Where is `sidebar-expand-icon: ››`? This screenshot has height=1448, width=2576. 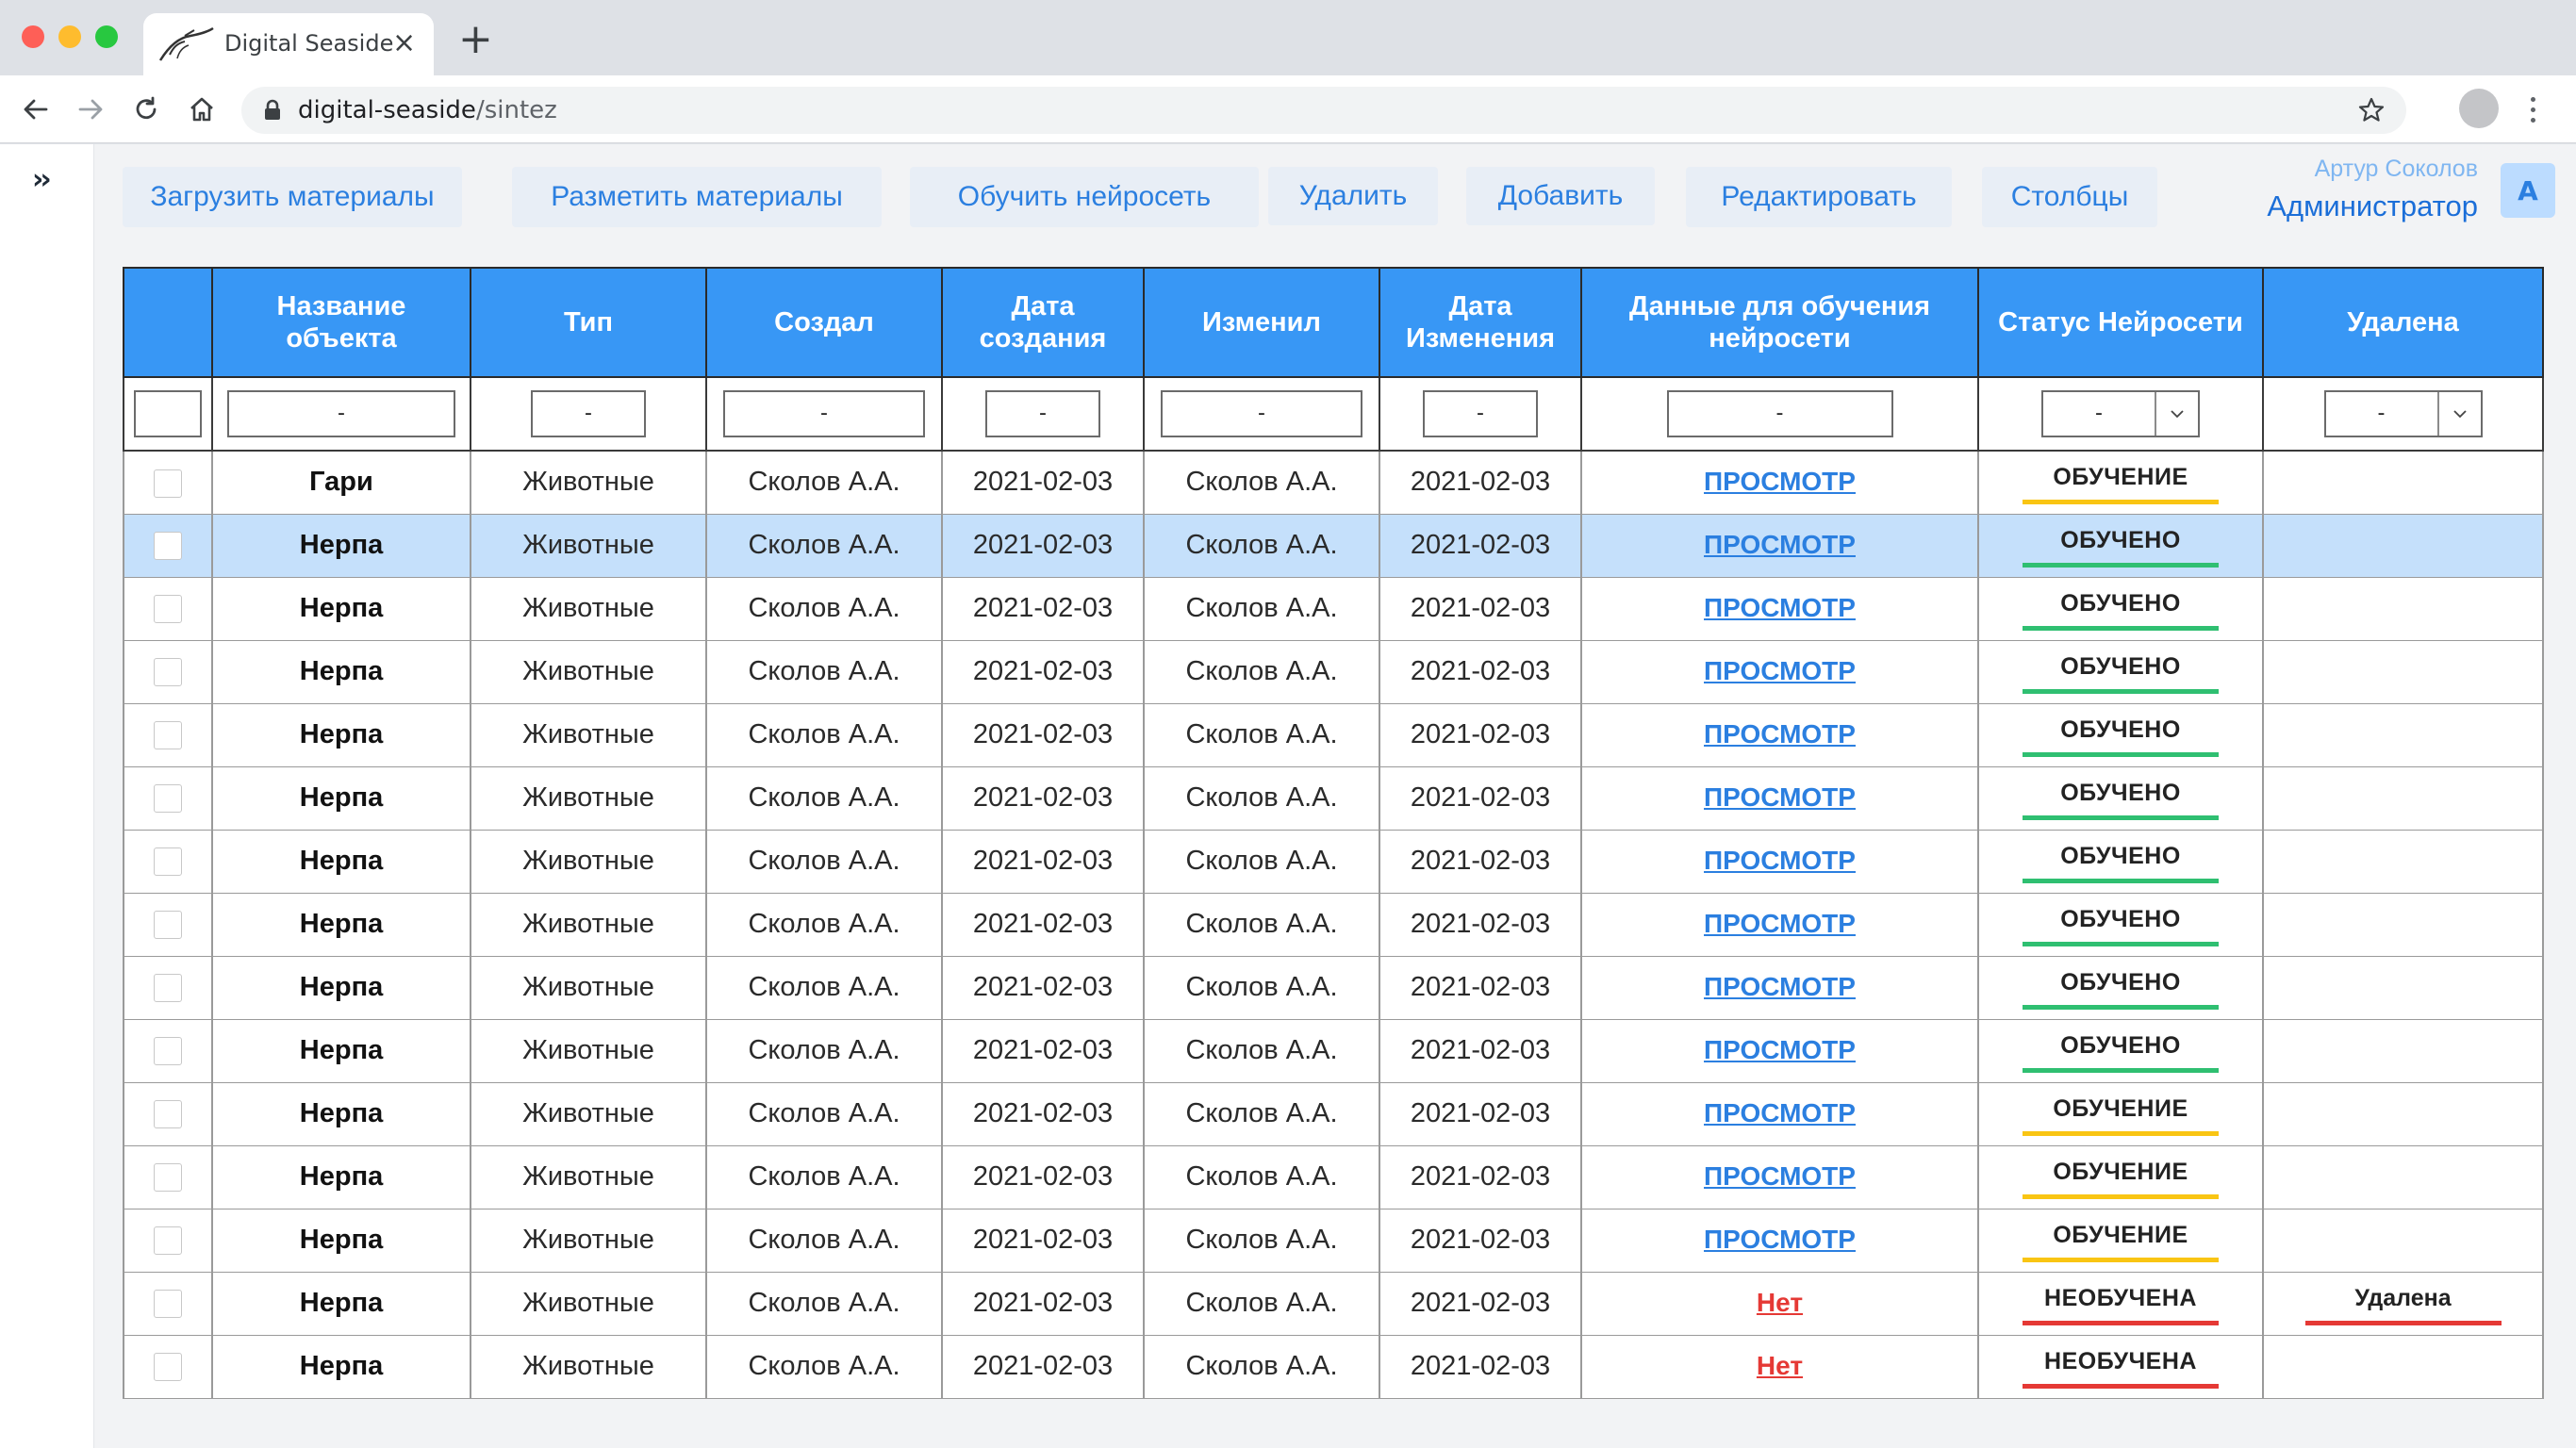 sidebar-expand-icon: ›› is located at coordinates (42, 179).